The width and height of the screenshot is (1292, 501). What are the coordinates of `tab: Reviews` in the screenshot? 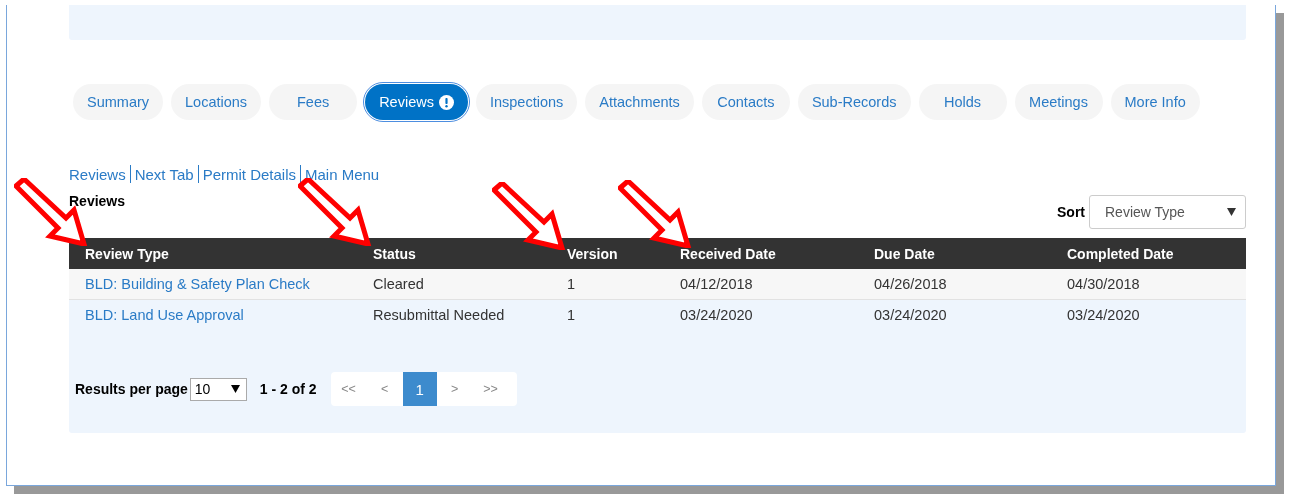 It's located at (416, 102).